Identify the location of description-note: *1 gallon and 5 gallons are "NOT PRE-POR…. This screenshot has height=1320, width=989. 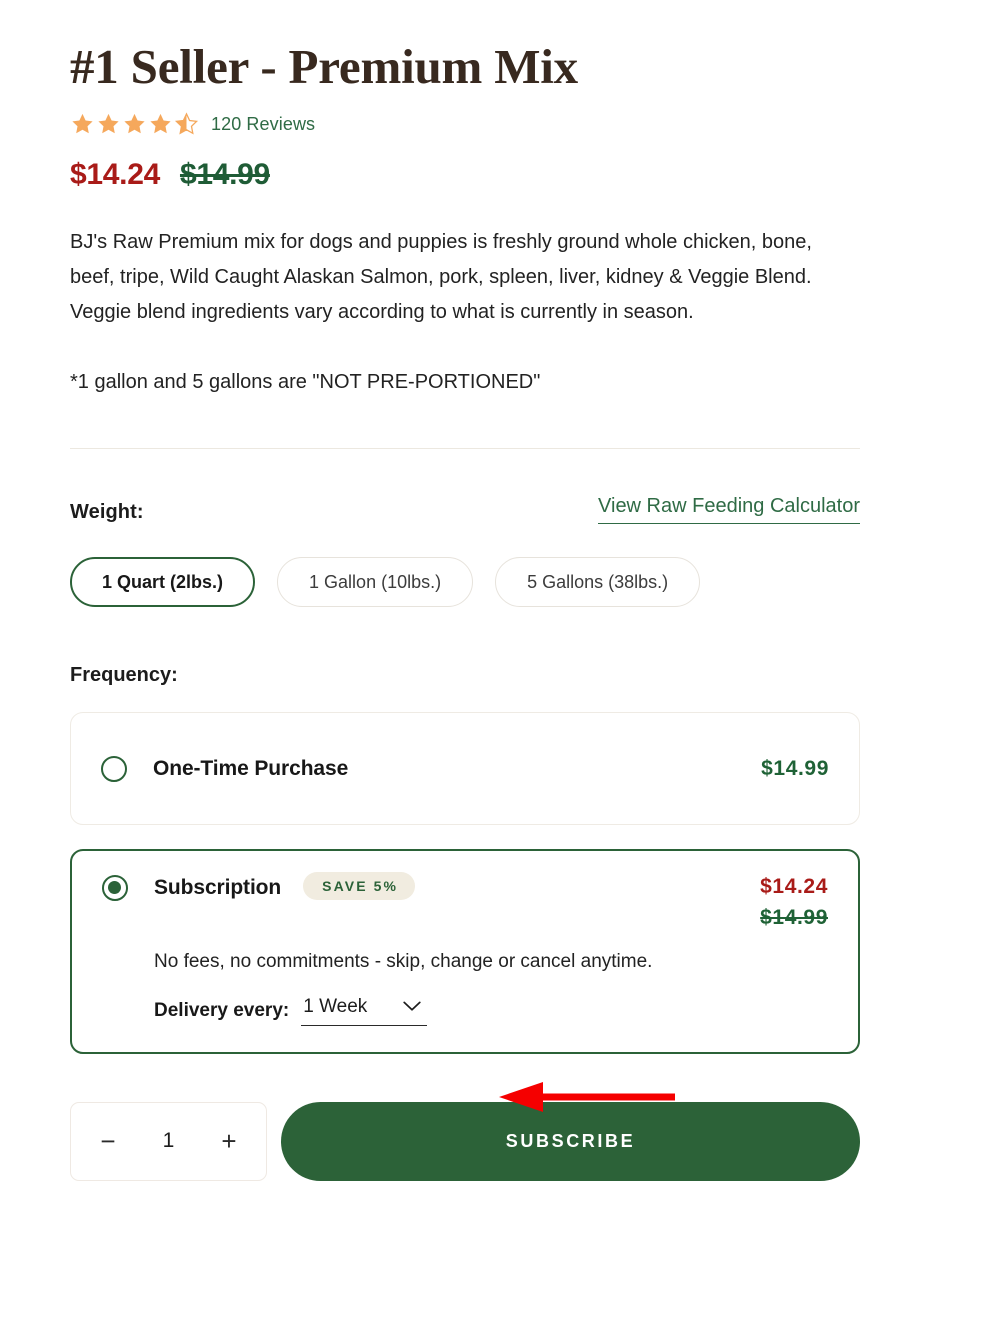
(305, 382).